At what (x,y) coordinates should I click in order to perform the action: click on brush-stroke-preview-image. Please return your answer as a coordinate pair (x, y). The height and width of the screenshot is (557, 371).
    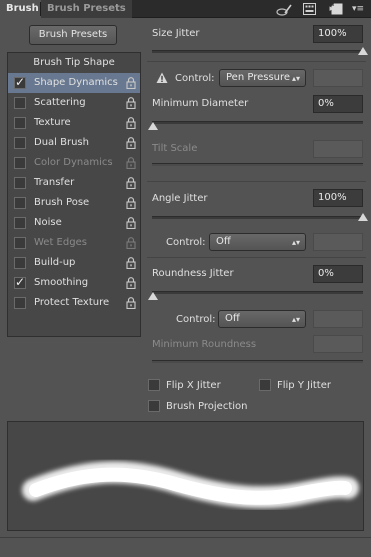
    Looking at the image, I should click on (190, 485).